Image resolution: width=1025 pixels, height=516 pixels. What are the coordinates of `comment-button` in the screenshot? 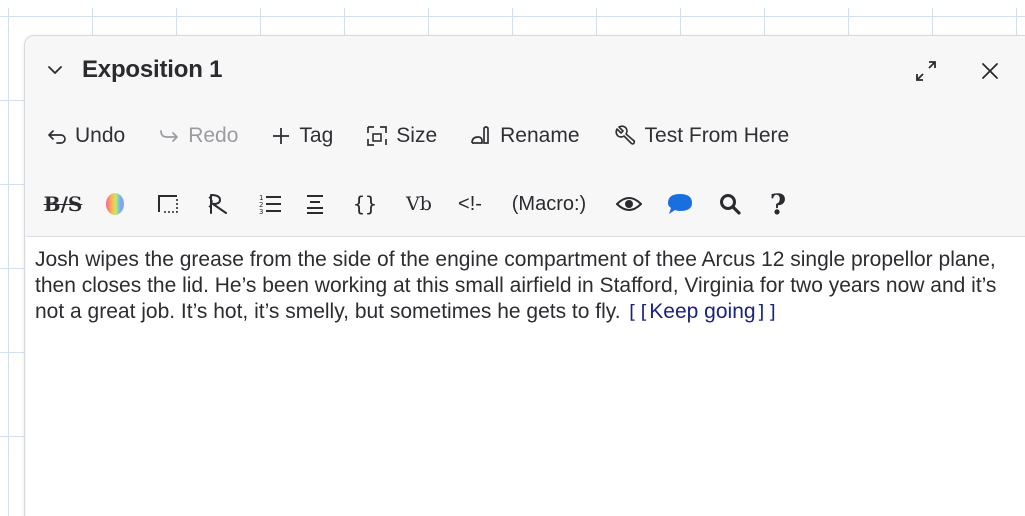 It's located at (680, 204).